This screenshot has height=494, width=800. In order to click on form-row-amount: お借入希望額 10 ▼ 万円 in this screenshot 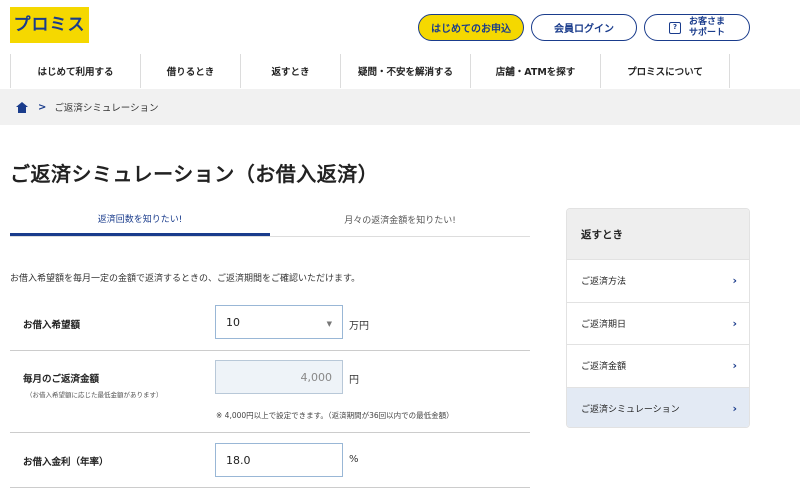, I will do `click(270, 324)`.